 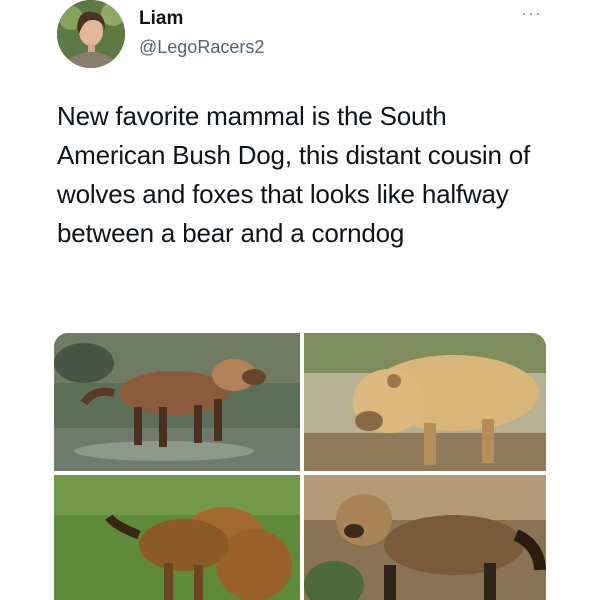 What do you see at coordinates (201, 19) in the screenshot?
I see `display-name: Liam` at bounding box center [201, 19].